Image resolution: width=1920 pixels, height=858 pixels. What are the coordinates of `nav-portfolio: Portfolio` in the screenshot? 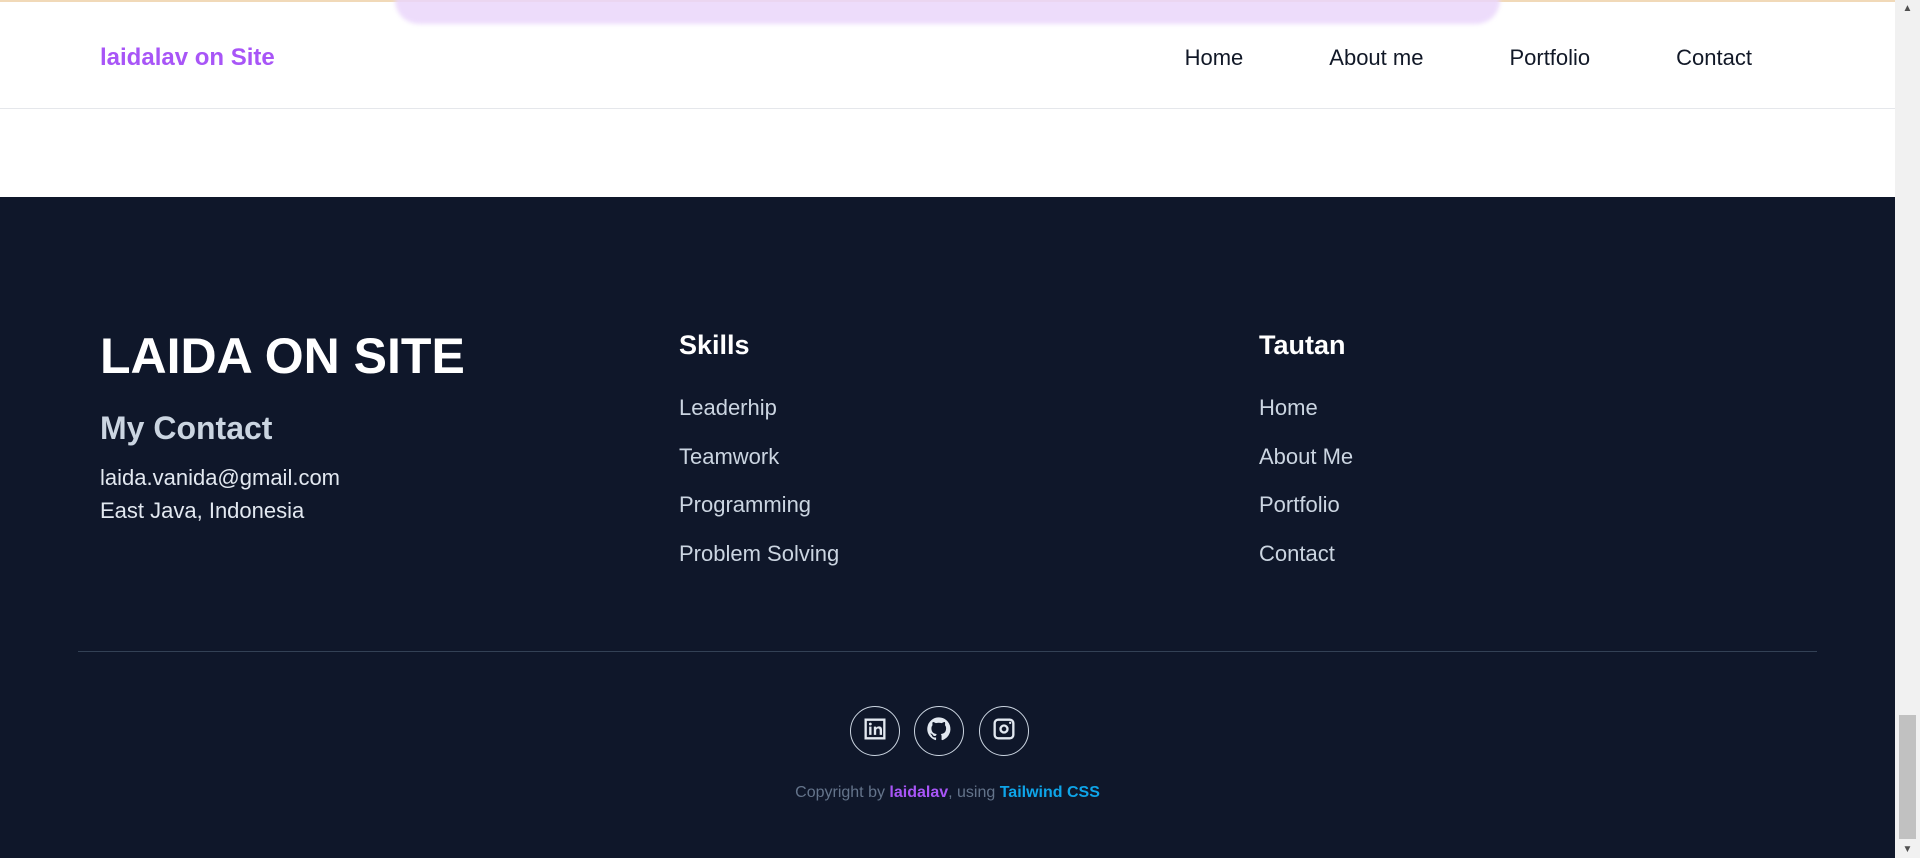 It's located at (1549, 58).